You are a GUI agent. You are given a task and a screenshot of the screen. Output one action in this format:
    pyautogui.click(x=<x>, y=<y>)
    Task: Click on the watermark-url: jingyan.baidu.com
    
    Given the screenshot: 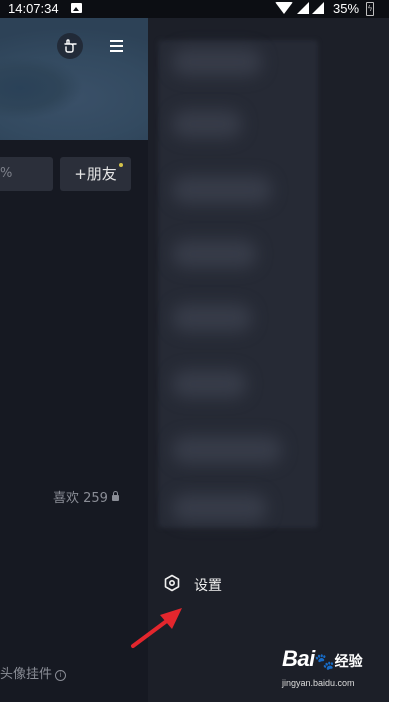 What is the action you would take?
    pyautogui.click(x=318, y=683)
    